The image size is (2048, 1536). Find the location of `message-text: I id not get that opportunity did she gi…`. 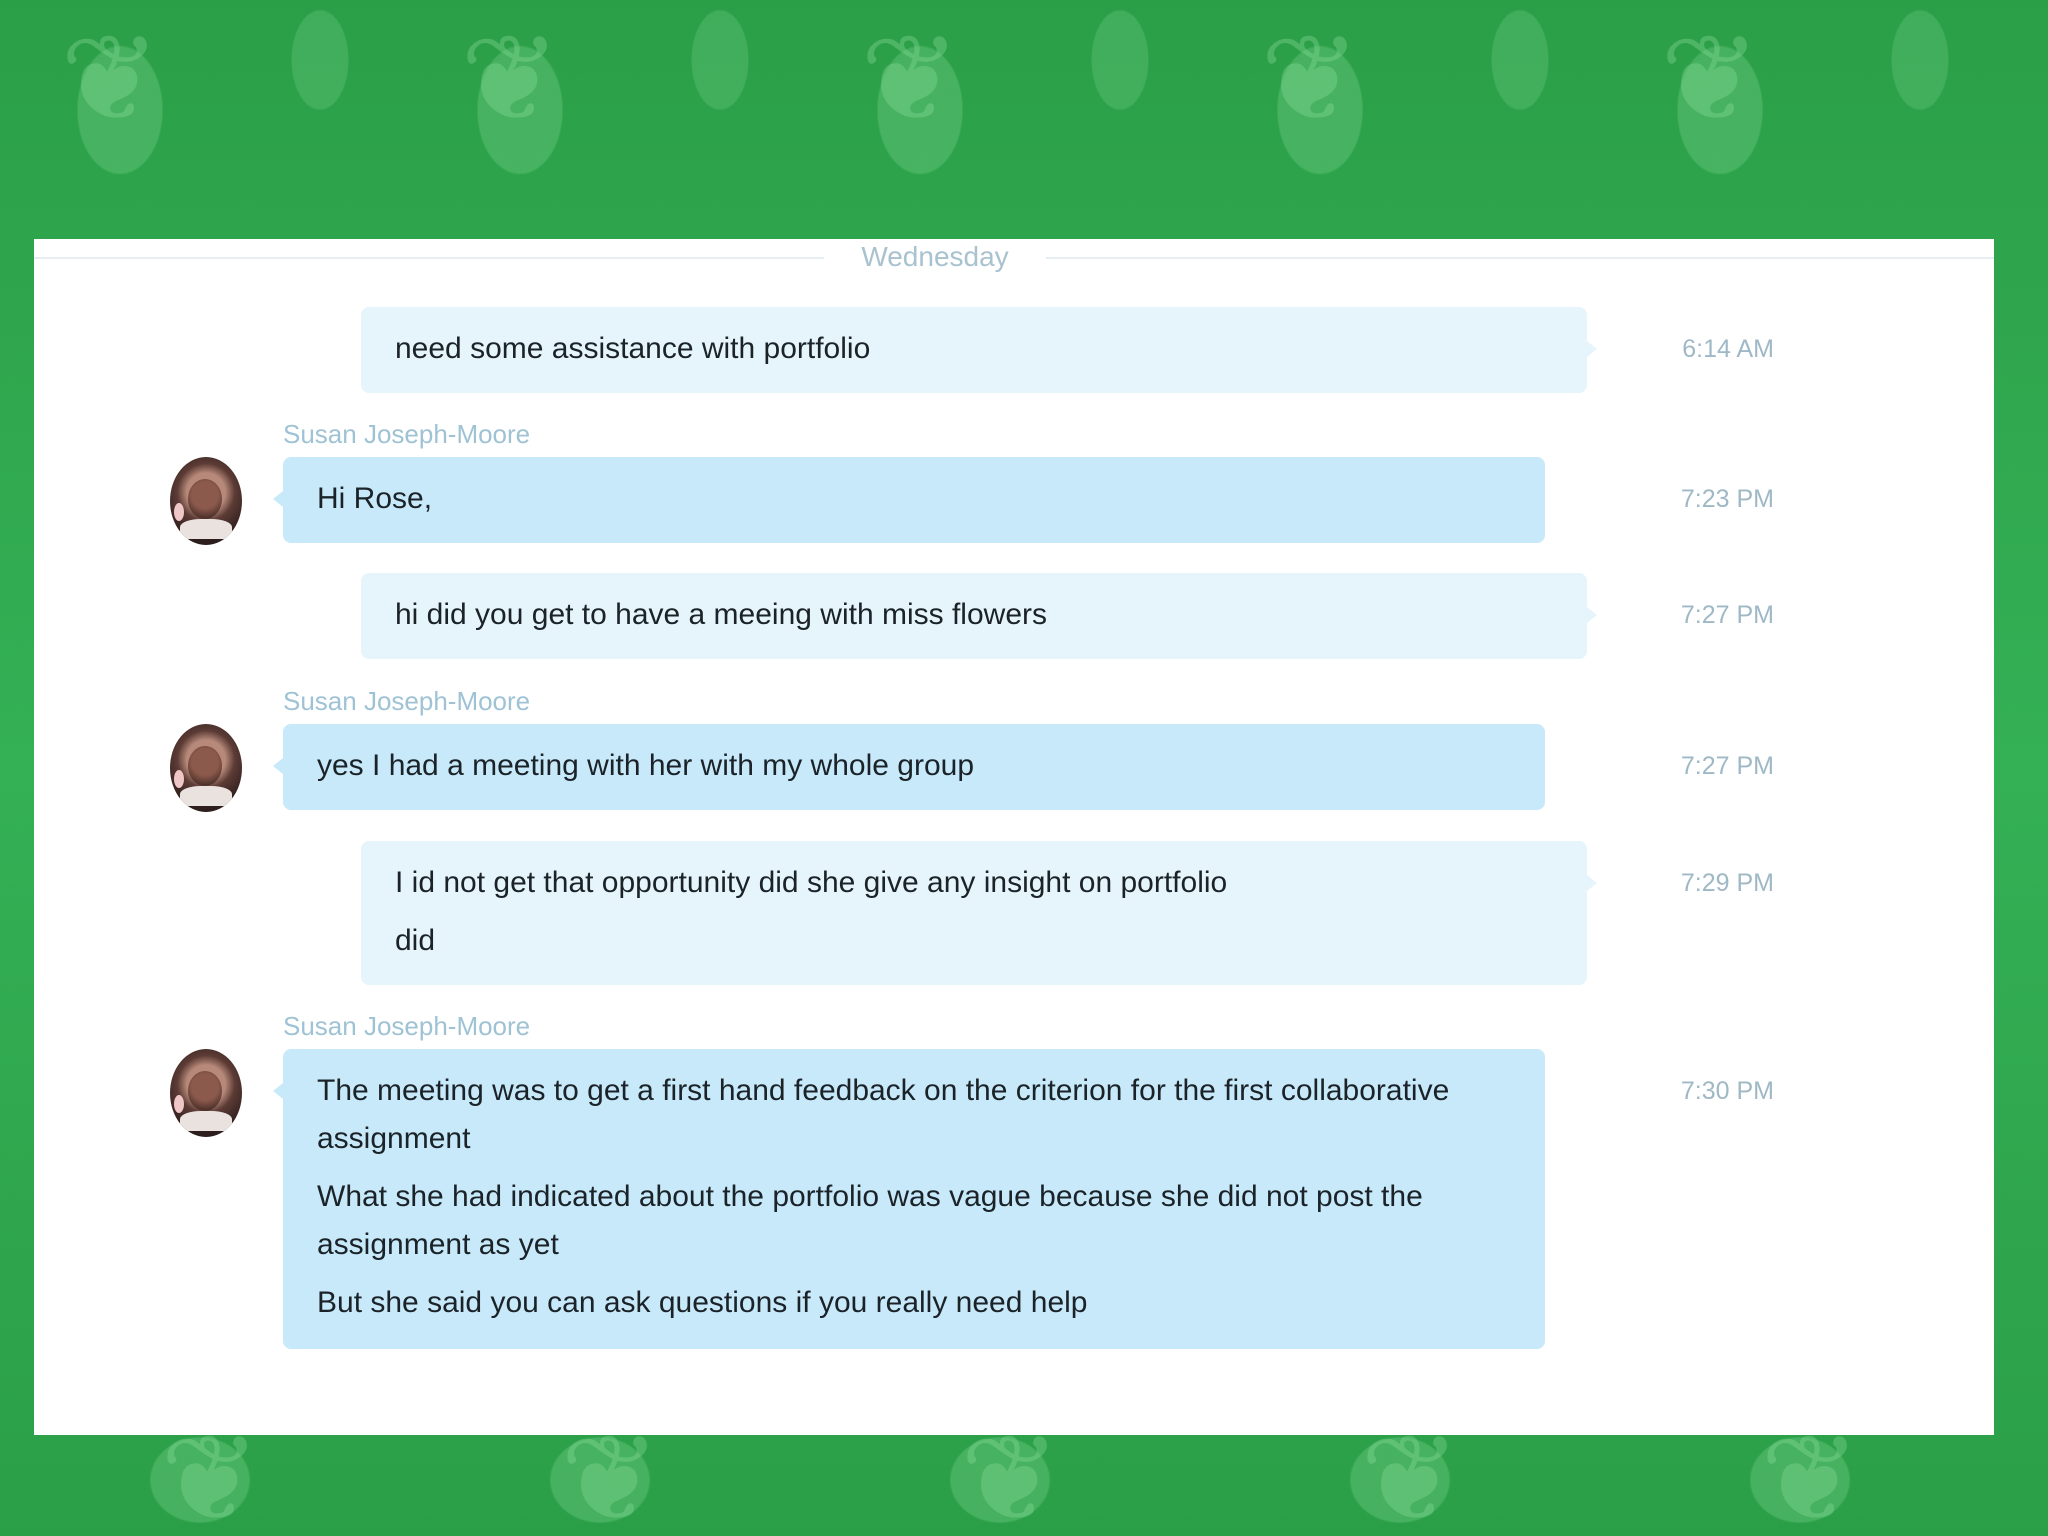

message-text: I id not get that opportunity did she gi… is located at coordinates (811, 882).